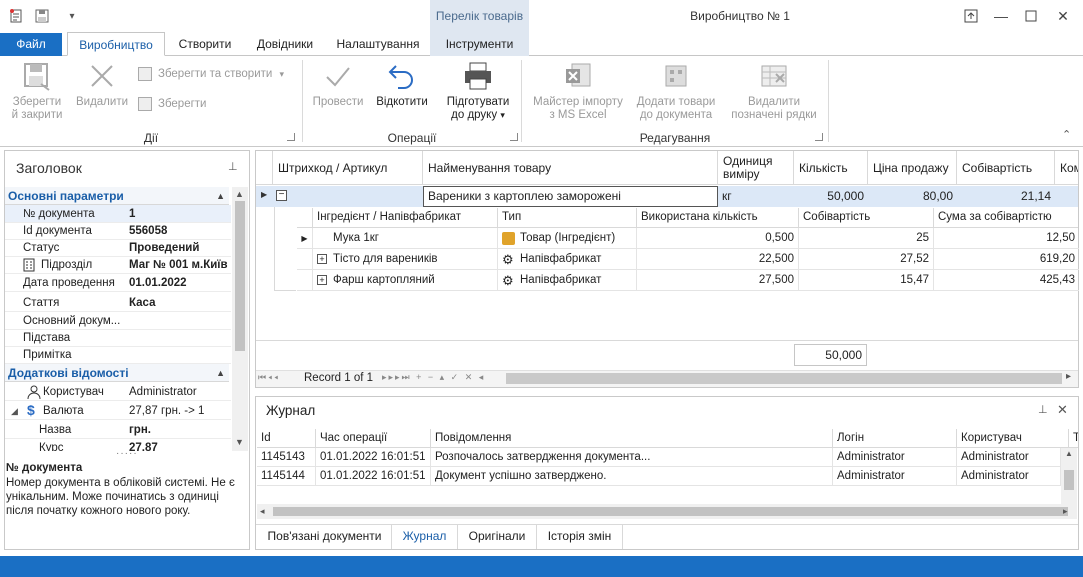 This screenshot has width=1083, height=577. I want to click on save-close-button: Зберегти й закрити, so click(37, 91).